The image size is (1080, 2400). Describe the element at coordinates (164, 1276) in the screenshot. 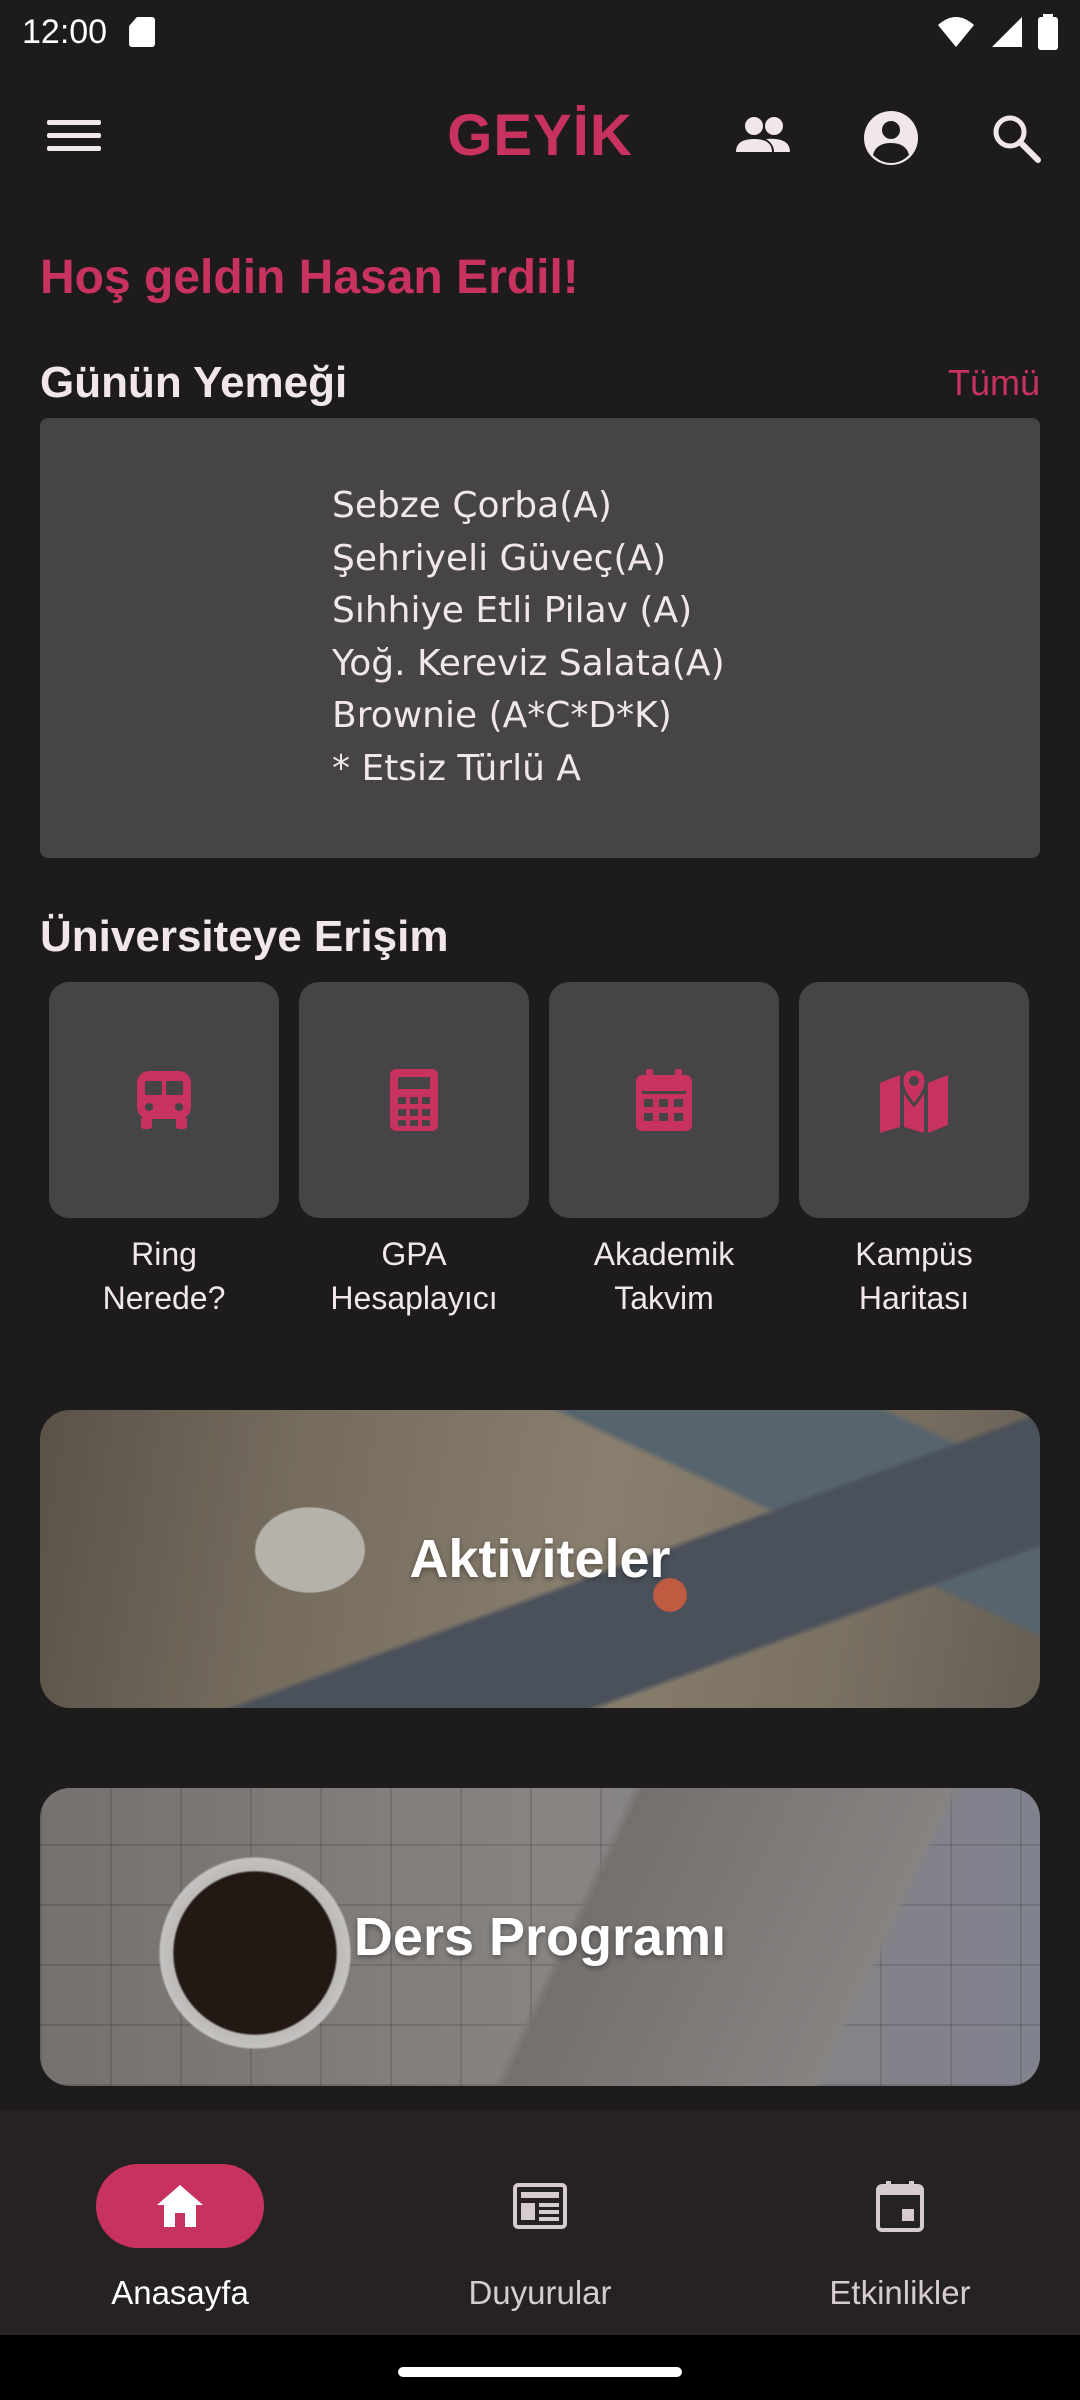

I see `quick-label: Ring Nerede?` at that location.